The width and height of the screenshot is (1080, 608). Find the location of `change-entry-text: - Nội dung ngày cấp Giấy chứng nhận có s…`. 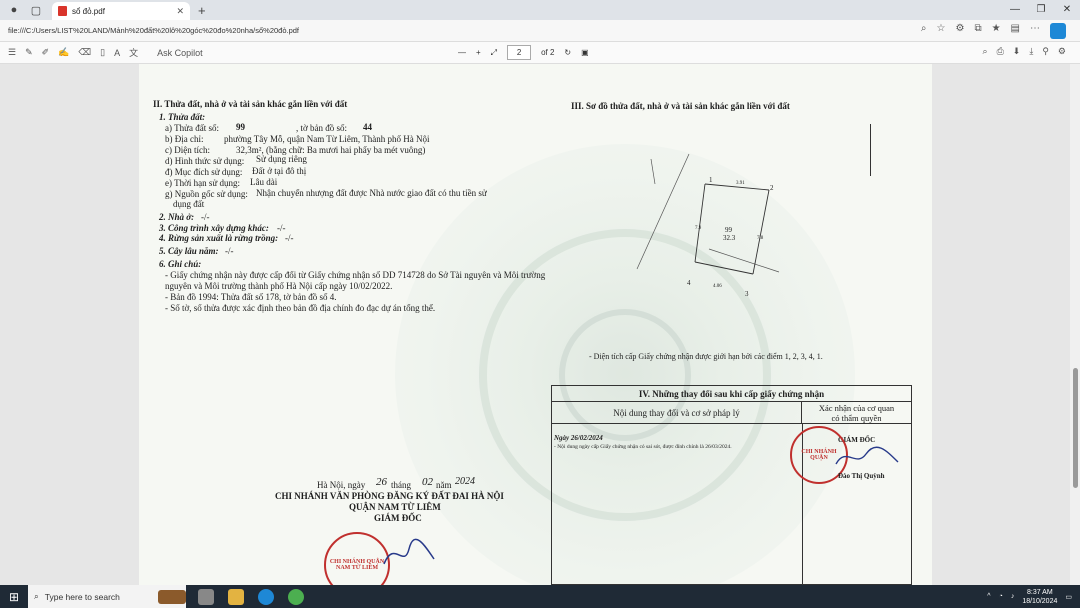

change-entry-text: - Nội dung ngày cấp Giấy chứng nhận có s… is located at coordinates (643, 447).